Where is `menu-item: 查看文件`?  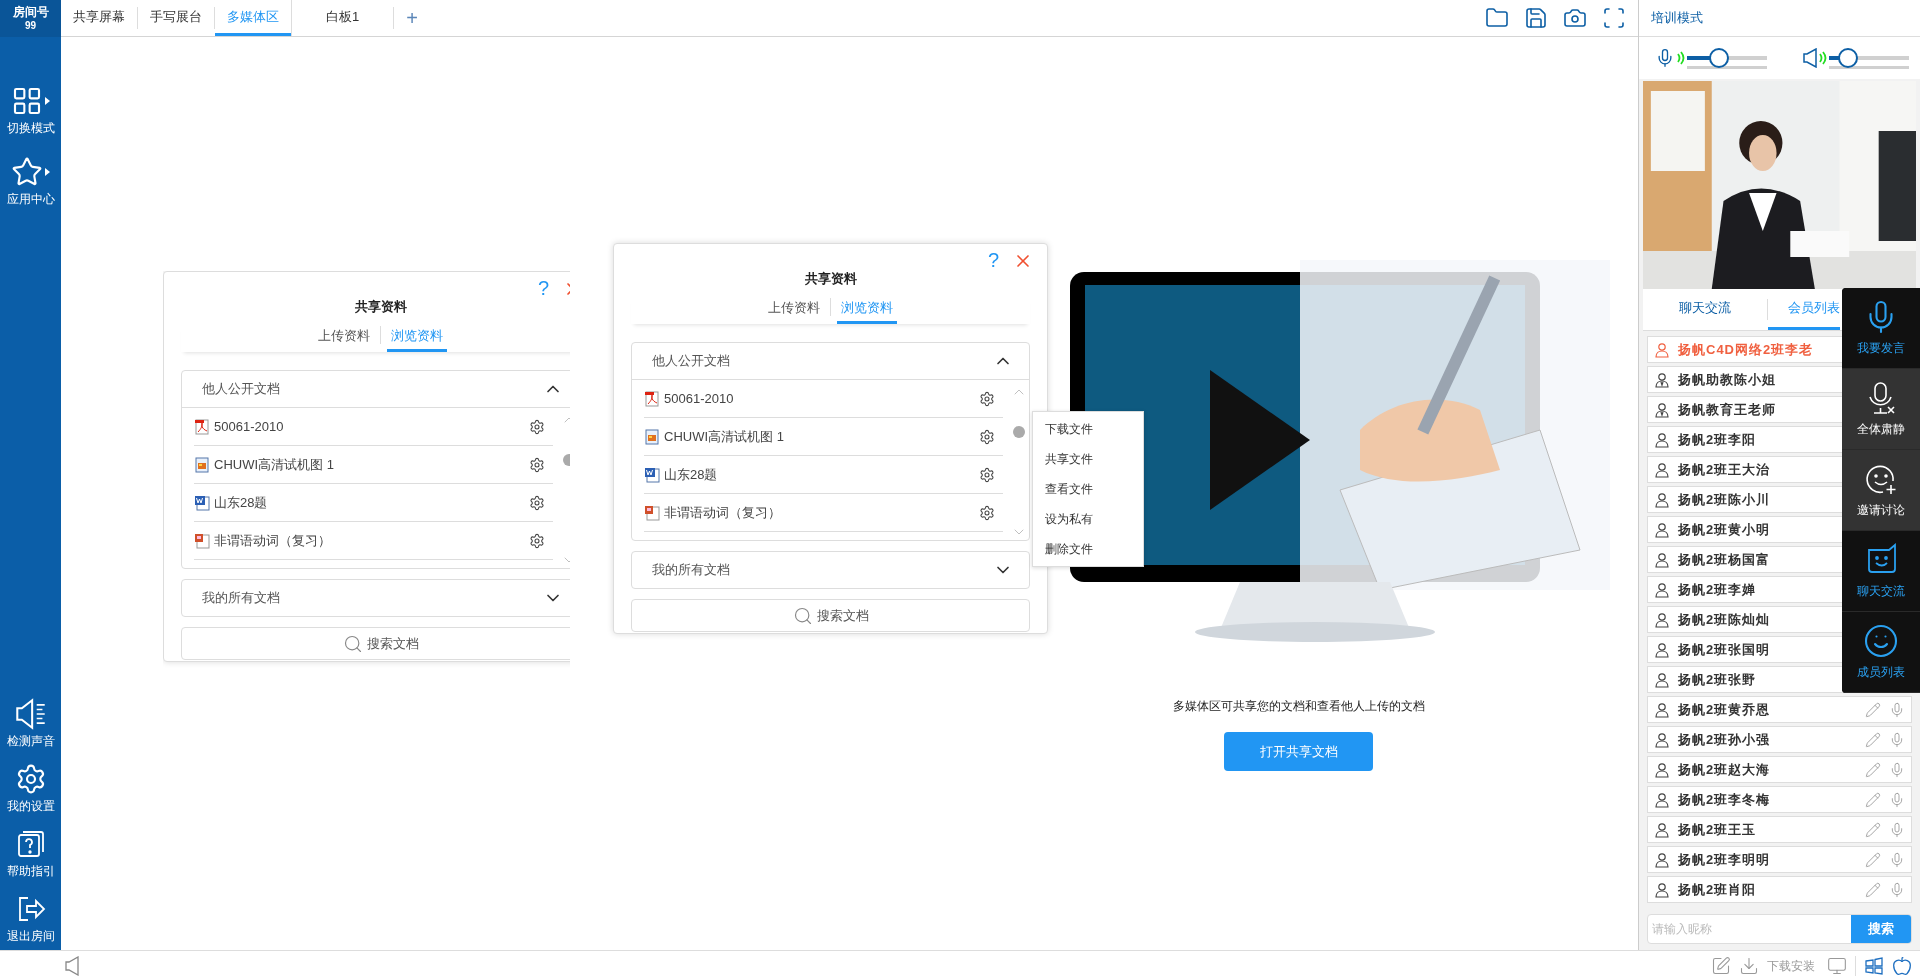 menu-item: 查看文件 is located at coordinates (1088, 489).